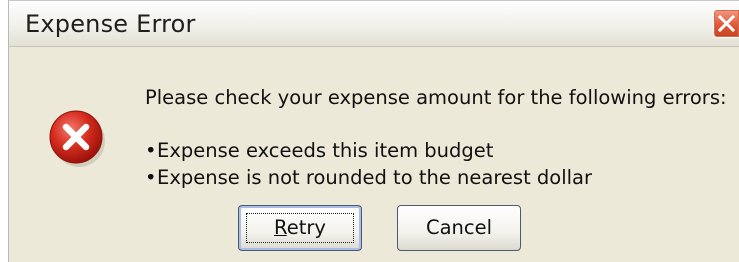  I want to click on close-button, so click(726, 23).